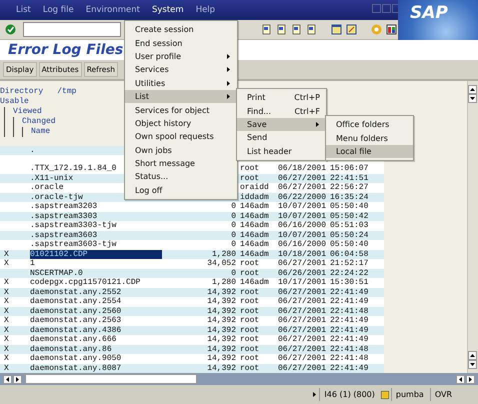  I want to click on menu-item: Short message, so click(181, 163).